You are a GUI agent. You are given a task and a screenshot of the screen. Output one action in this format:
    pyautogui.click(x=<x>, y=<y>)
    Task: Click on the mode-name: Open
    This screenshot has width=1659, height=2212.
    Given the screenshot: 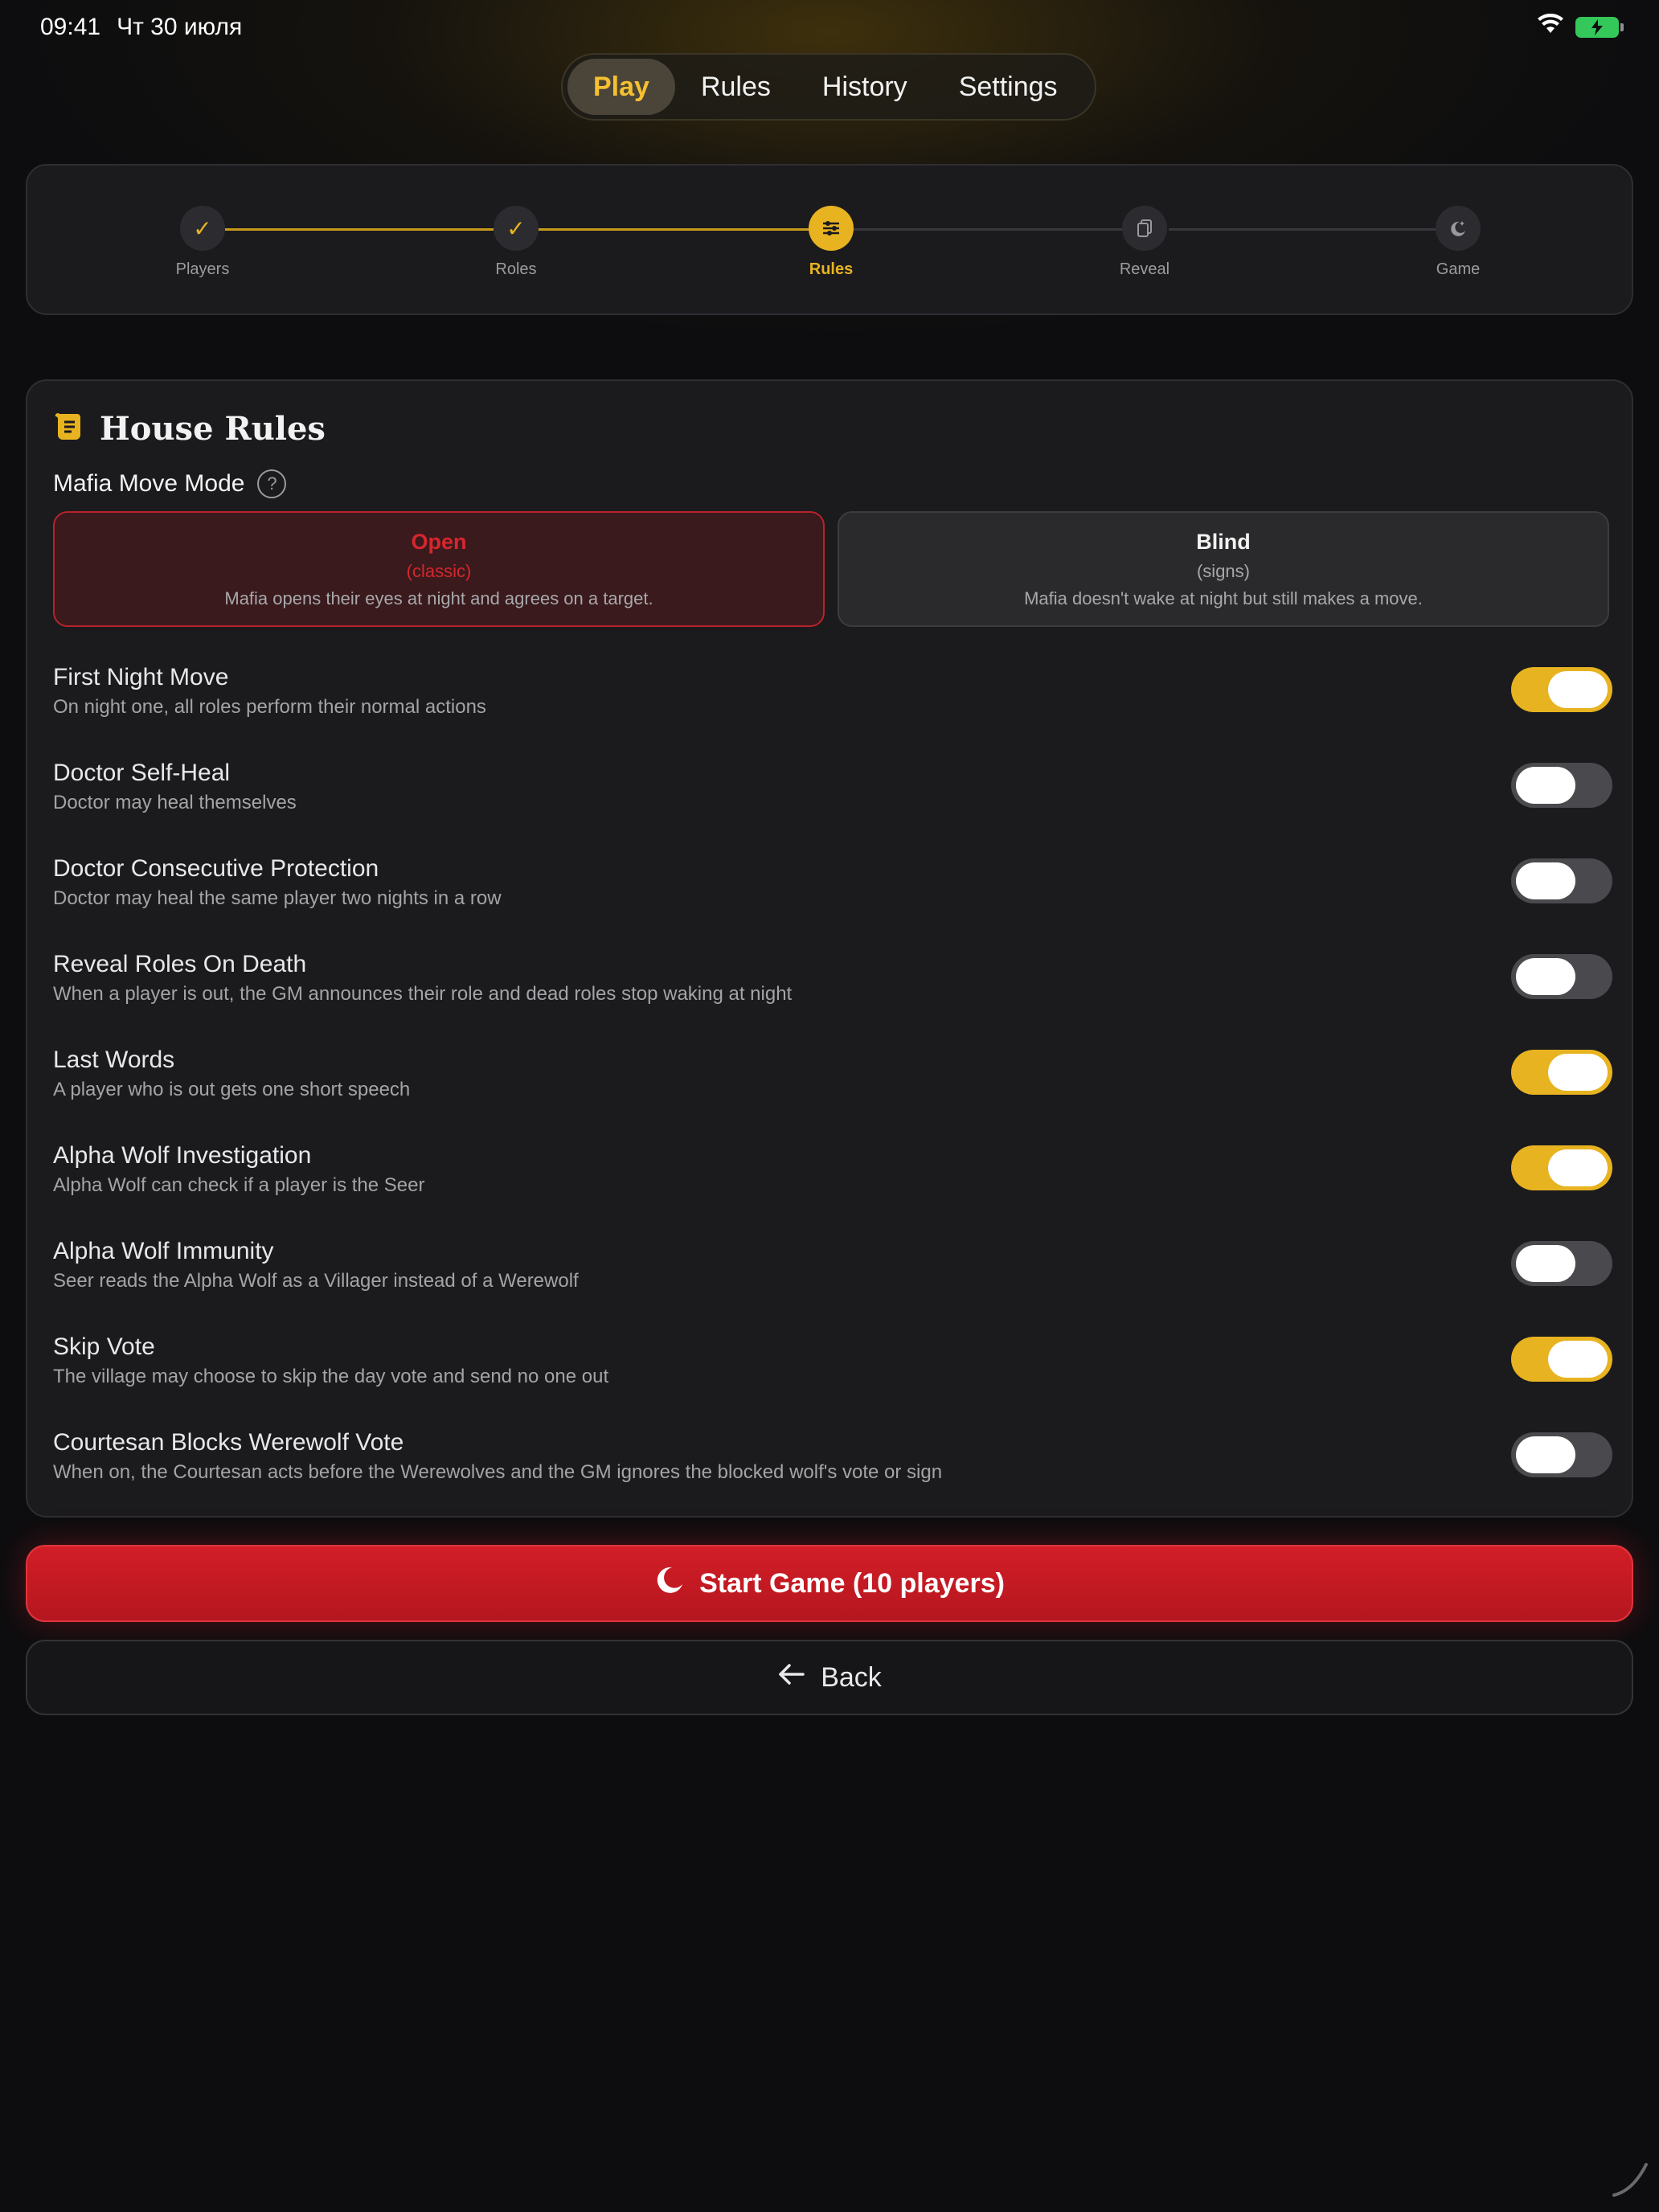 What is the action you would take?
    pyautogui.click(x=439, y=541)
    